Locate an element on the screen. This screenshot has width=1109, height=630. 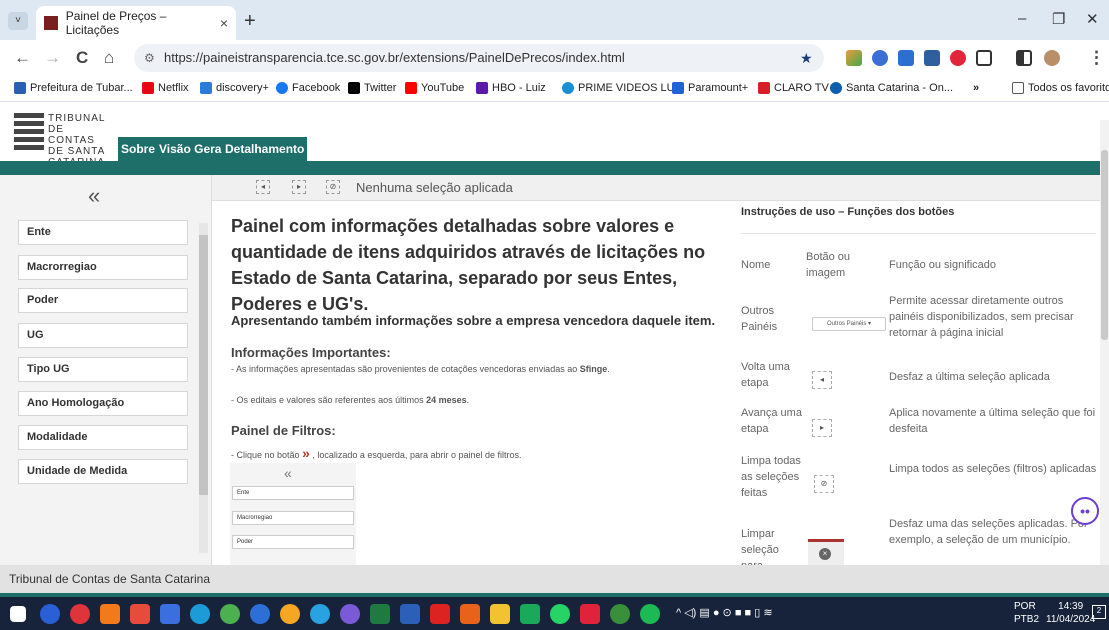
bookmark-star-icon: ★ is located at coordinates (806, 58).